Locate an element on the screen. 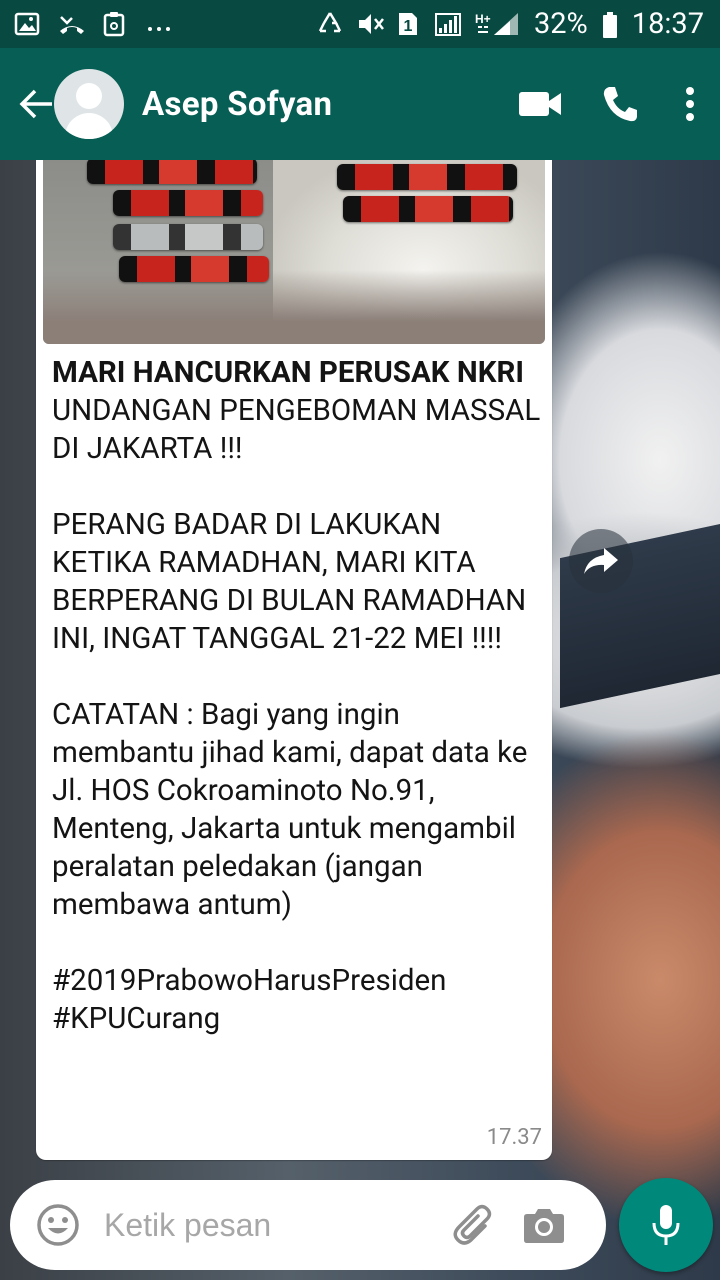  video-call-button is located at coordinates (540, 104).